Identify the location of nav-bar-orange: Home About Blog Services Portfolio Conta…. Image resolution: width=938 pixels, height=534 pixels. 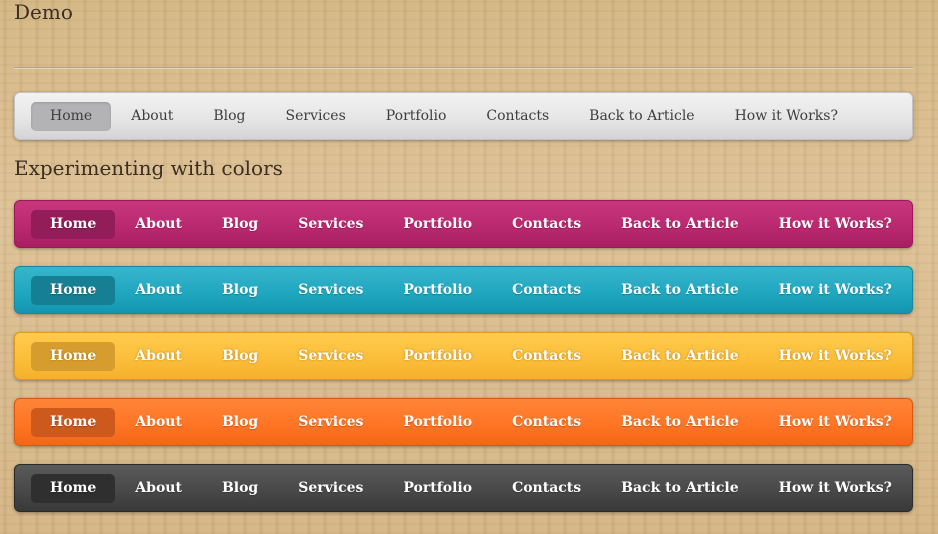
(463, 422).